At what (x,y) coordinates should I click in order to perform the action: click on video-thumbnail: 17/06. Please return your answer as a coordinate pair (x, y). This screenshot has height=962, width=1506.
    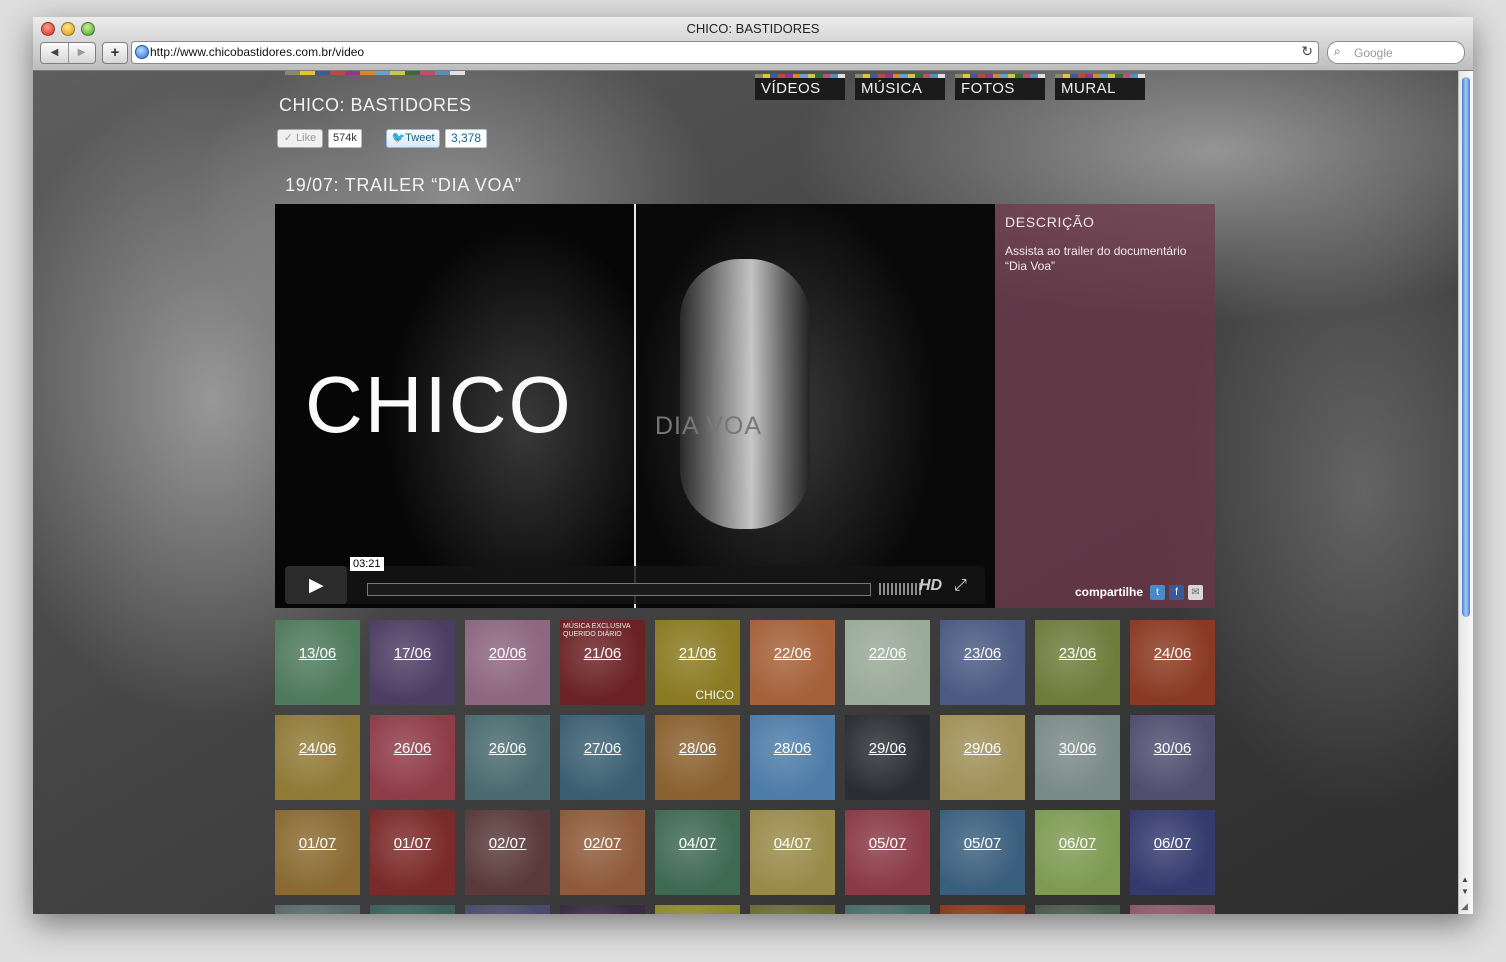
    Looking at the image, I should click on (412, 662).